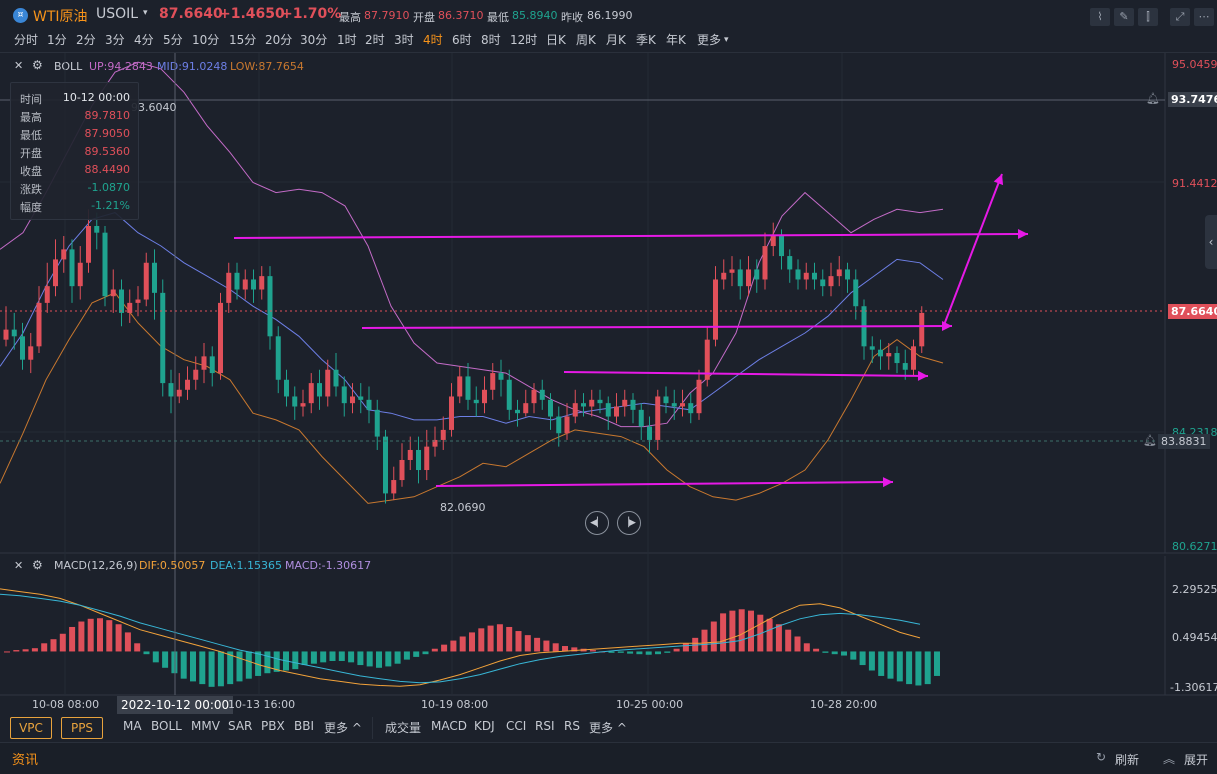 The width and height of the screenshot is (1217, 774). What do you see at coordinates (108, 187) in the screenshot?
I see `tip-chg: -1.0870` at bounding box center [108, 187].